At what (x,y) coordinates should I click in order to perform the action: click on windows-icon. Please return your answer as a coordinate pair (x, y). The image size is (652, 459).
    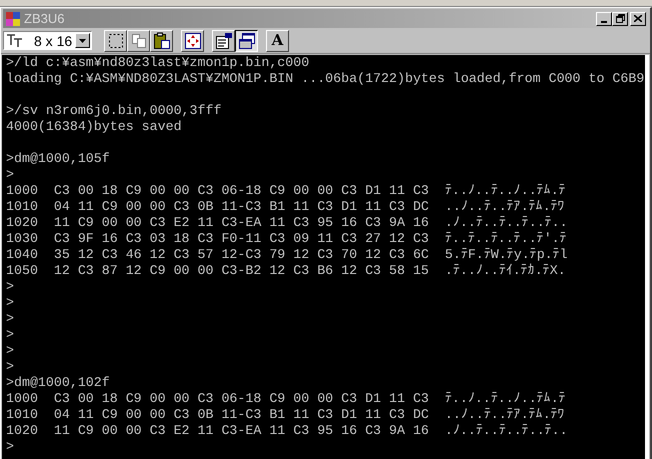
    Looking at the image, I should click on (247, 41).